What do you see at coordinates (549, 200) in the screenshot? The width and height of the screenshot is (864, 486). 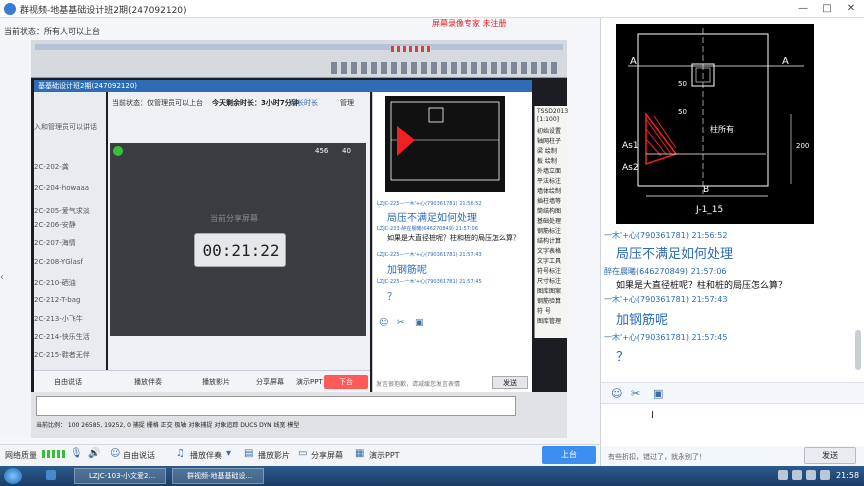 I see `cad-menu-item: 插柱墙等` at bounding box center [549, 200].